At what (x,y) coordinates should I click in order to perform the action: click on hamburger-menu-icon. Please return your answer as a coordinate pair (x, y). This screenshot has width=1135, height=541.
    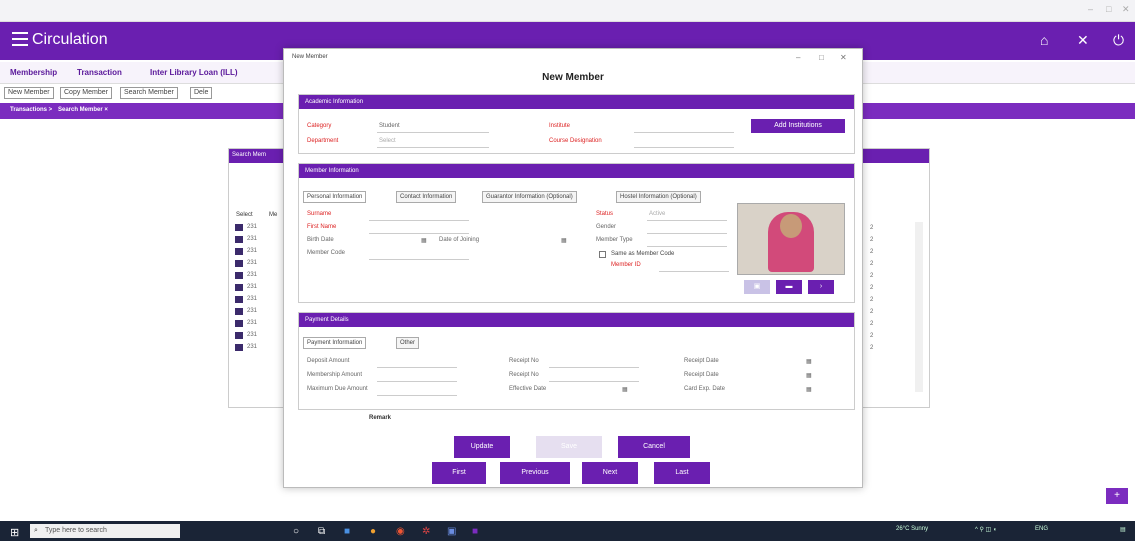
    Looking at the image, I should click on (20, 39).